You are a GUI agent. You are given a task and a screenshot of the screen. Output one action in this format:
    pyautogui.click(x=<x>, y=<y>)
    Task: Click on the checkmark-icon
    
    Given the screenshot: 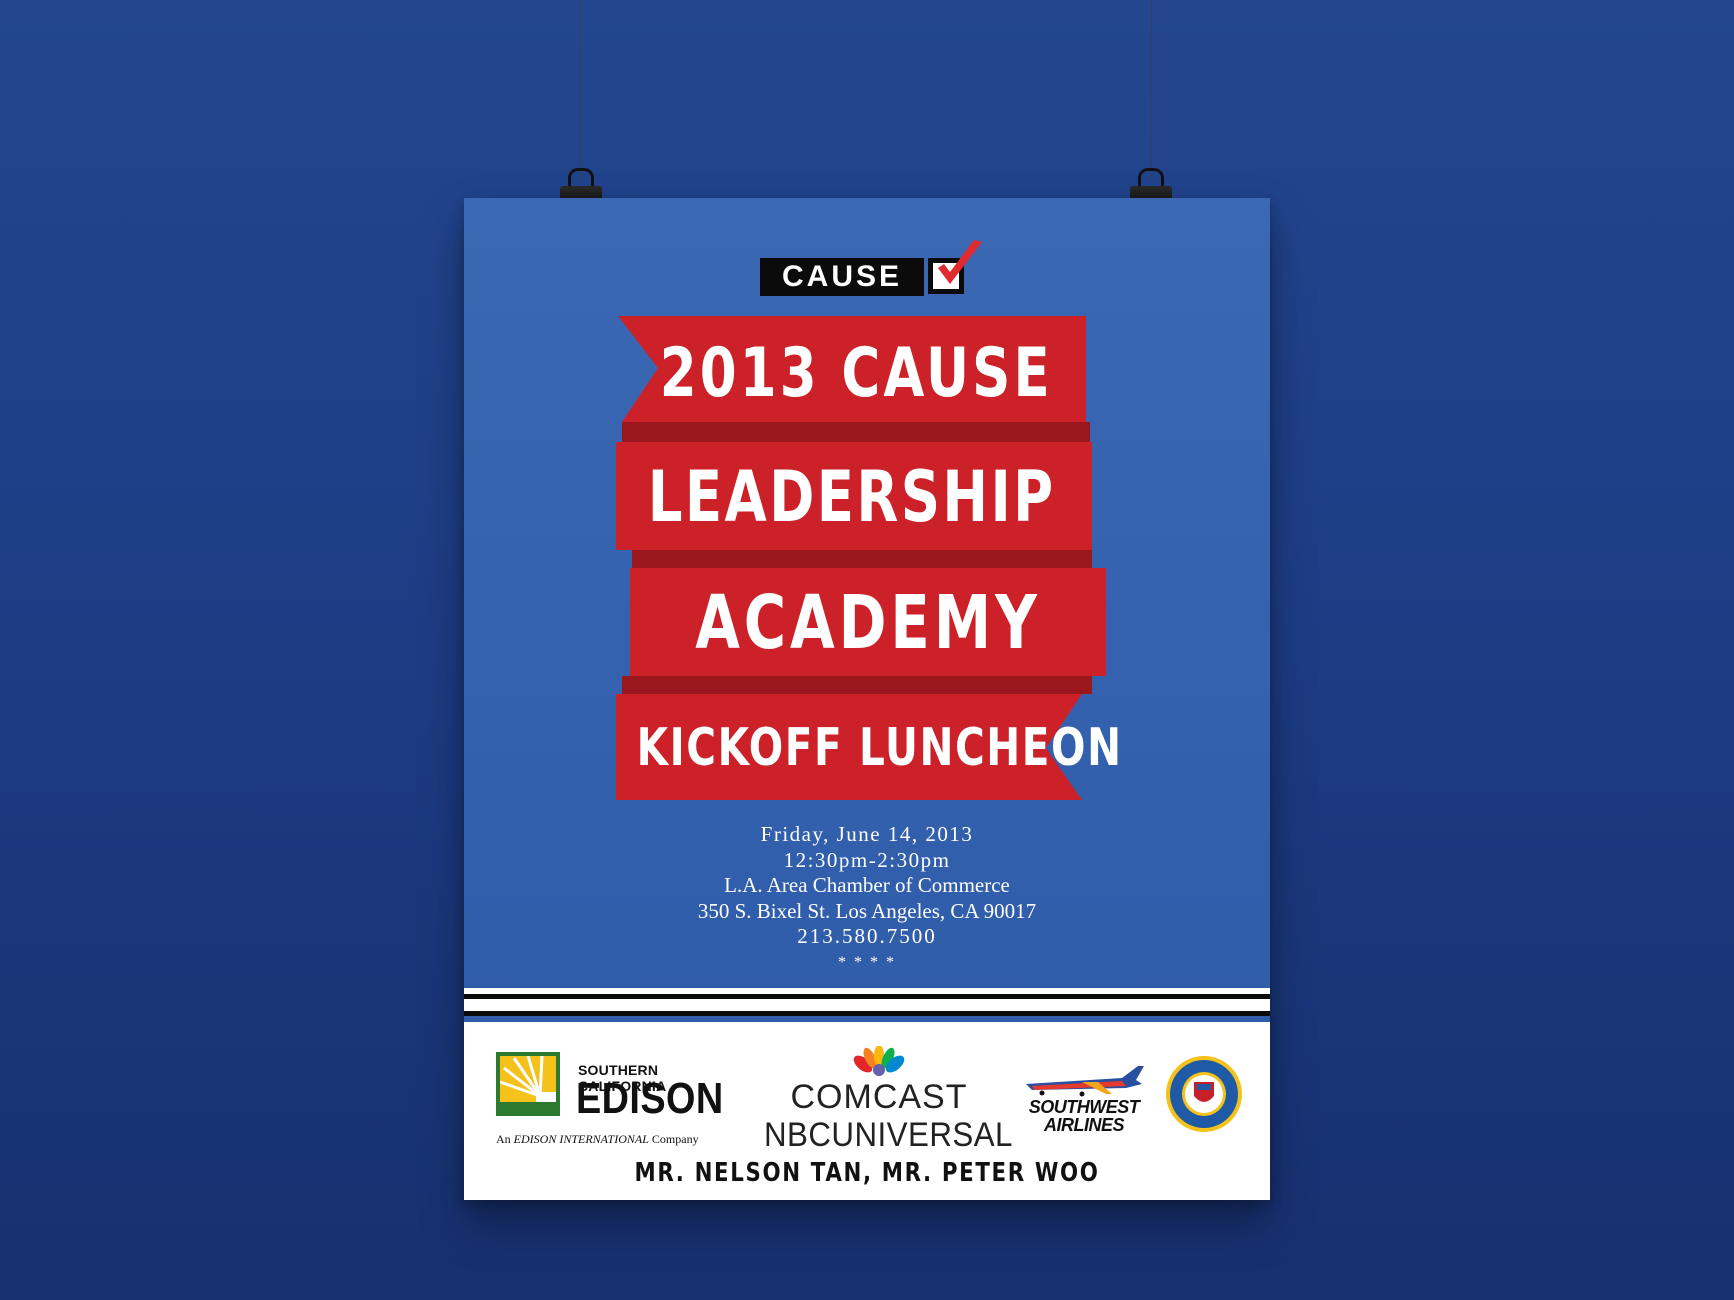 What is the action you would take?
    pyautogui.click(x=960, y=262)
    